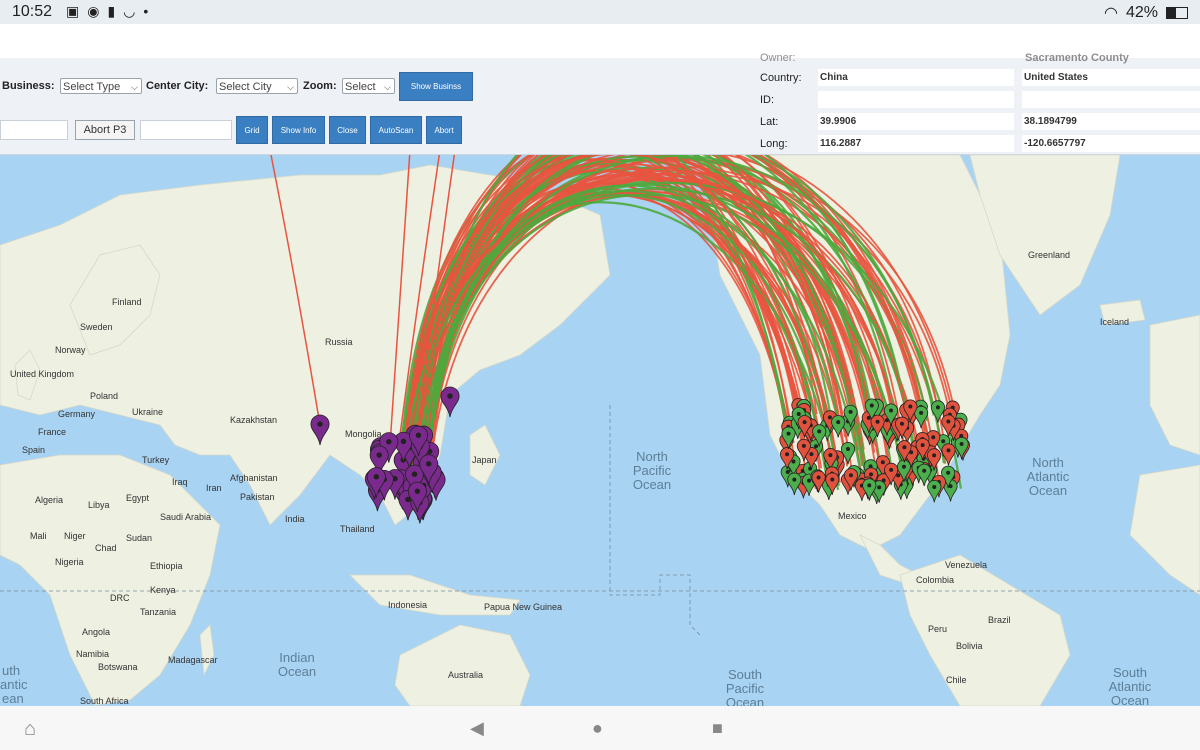 The height and width of the screenshot is (750, 1200). Describe the element at coordinates (138, 498) in the screenshot. I see `label-egypt: Egypt` at that location.